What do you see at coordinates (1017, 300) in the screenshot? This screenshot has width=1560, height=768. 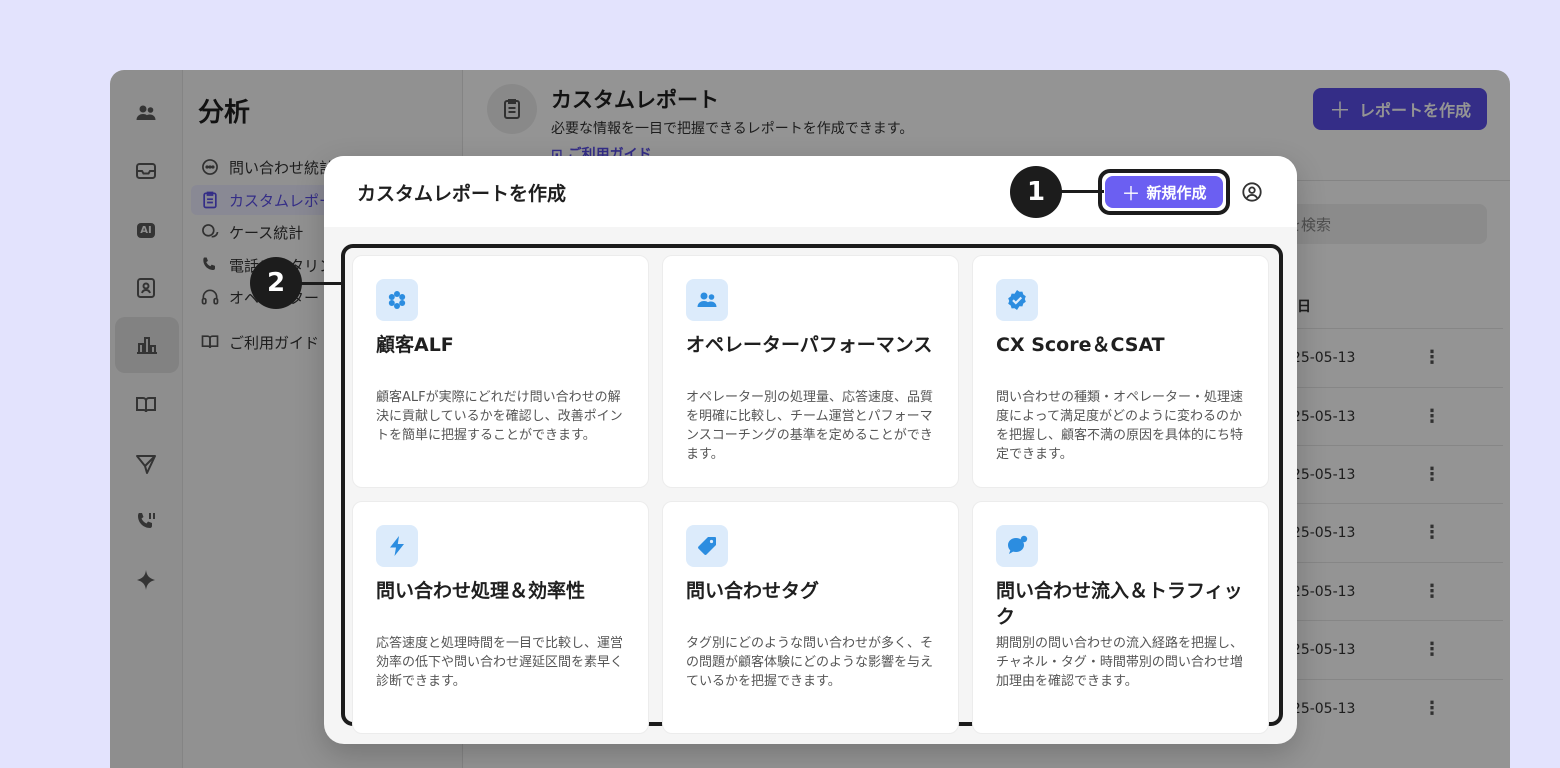 I see `verified-badge-icon` at bounding box center [1017, 300].